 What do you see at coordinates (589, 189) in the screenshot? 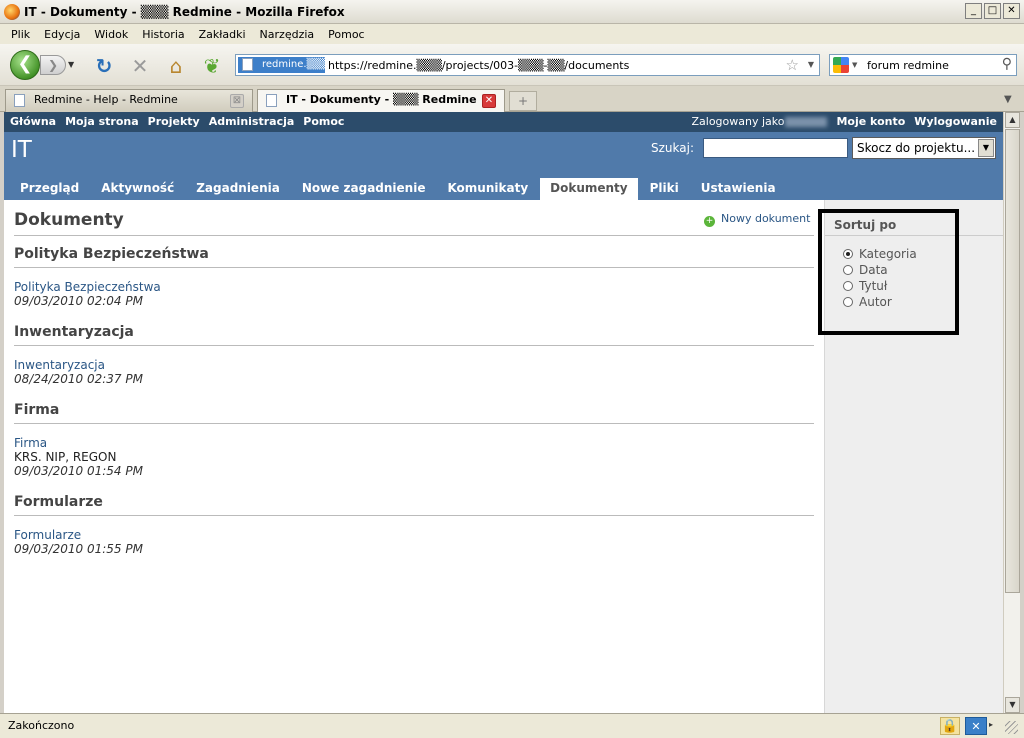
I see `tab-documents: Dokumenty` at bounding box center [589, 189].